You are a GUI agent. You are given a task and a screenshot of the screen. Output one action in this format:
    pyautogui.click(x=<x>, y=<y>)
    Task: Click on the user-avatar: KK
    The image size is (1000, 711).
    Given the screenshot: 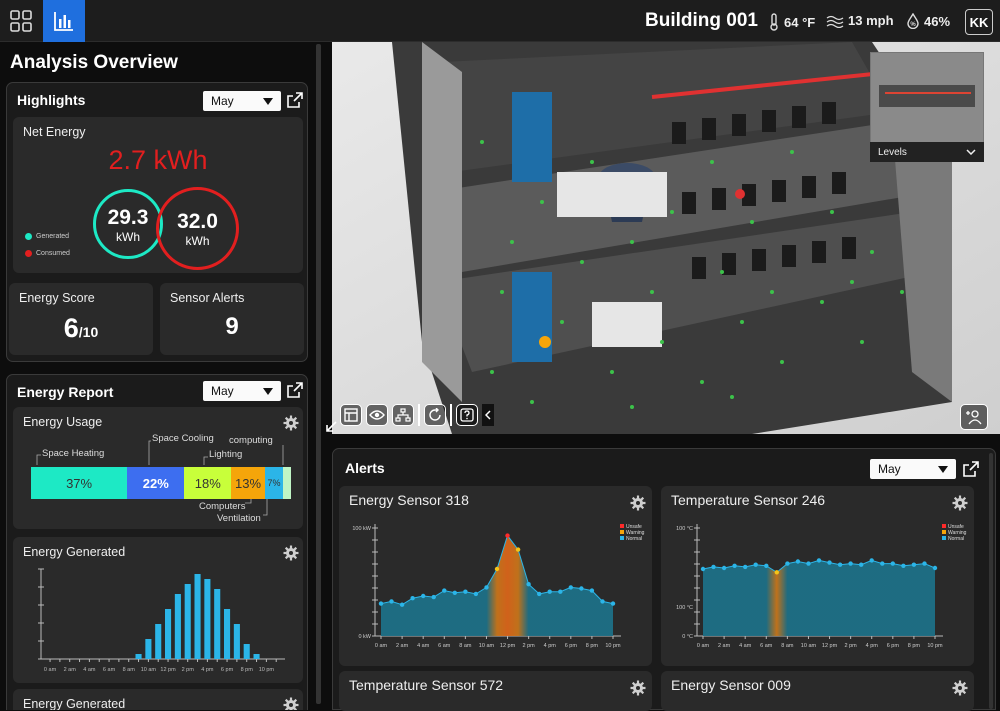 What is the action you would take?
    pyautogui.click(x=979, y=22)
    